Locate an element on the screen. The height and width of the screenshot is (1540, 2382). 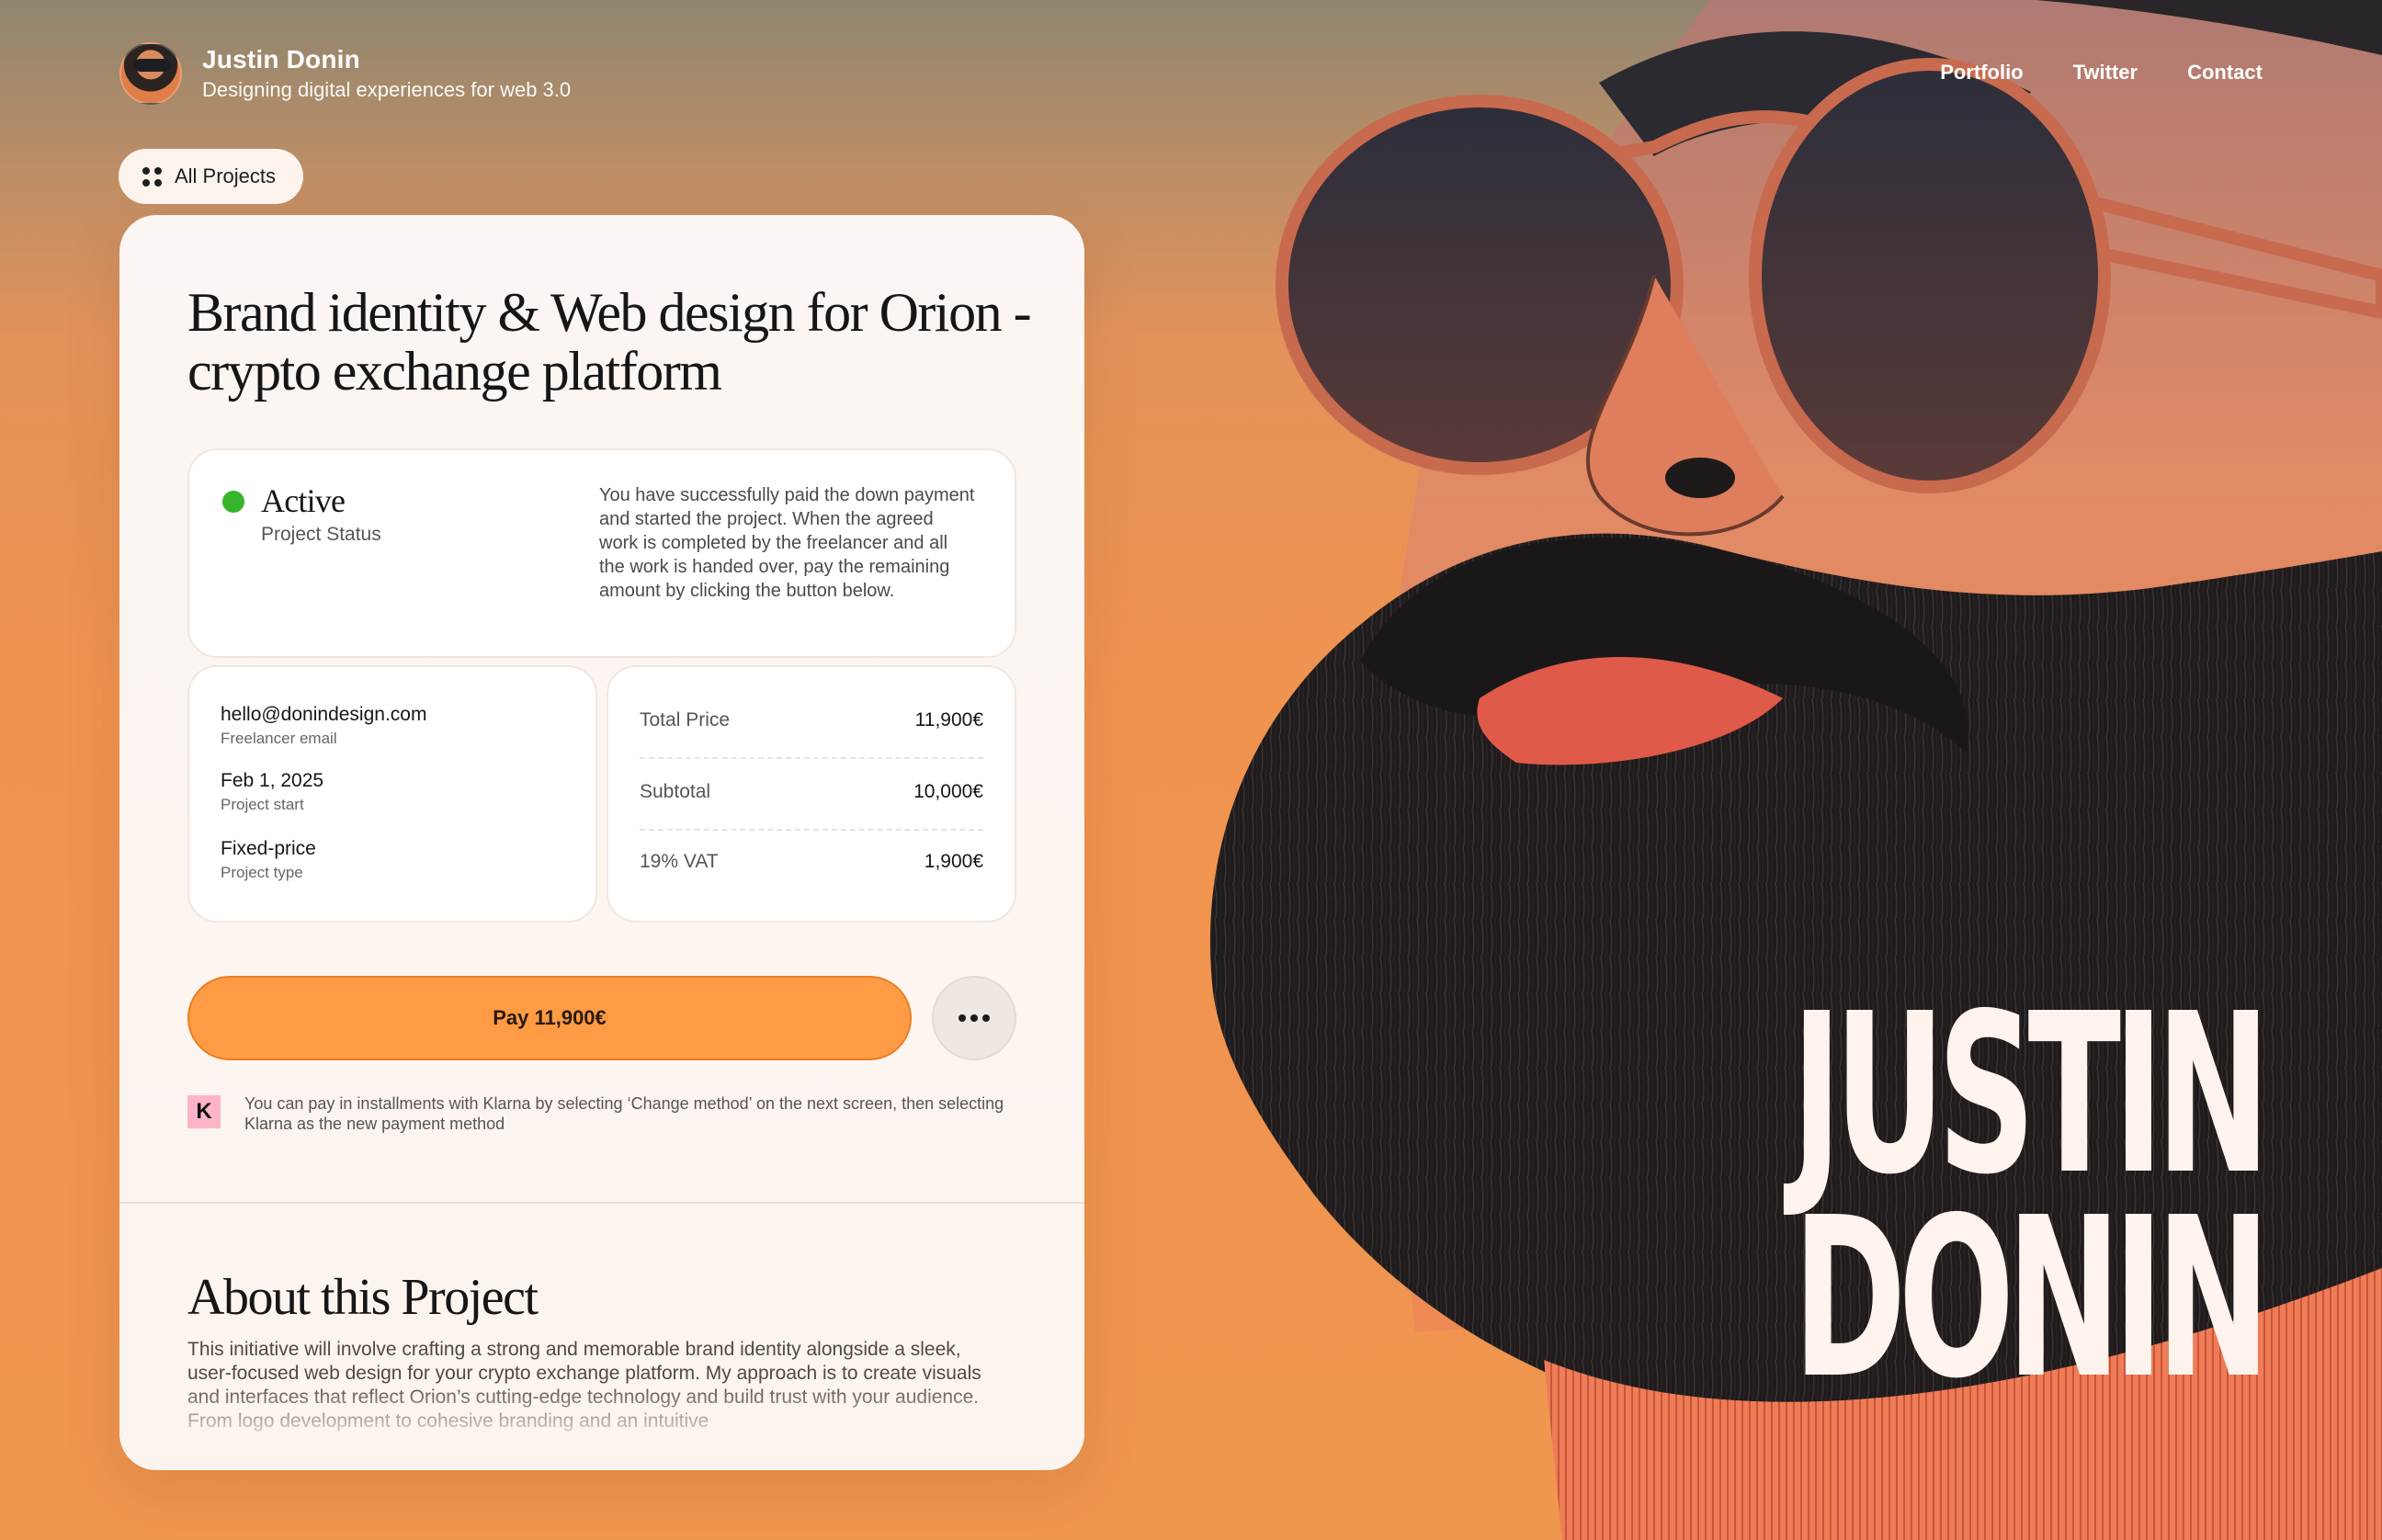
price-row-total: Total Price 11,900€ is located at coordinates (812, 720).